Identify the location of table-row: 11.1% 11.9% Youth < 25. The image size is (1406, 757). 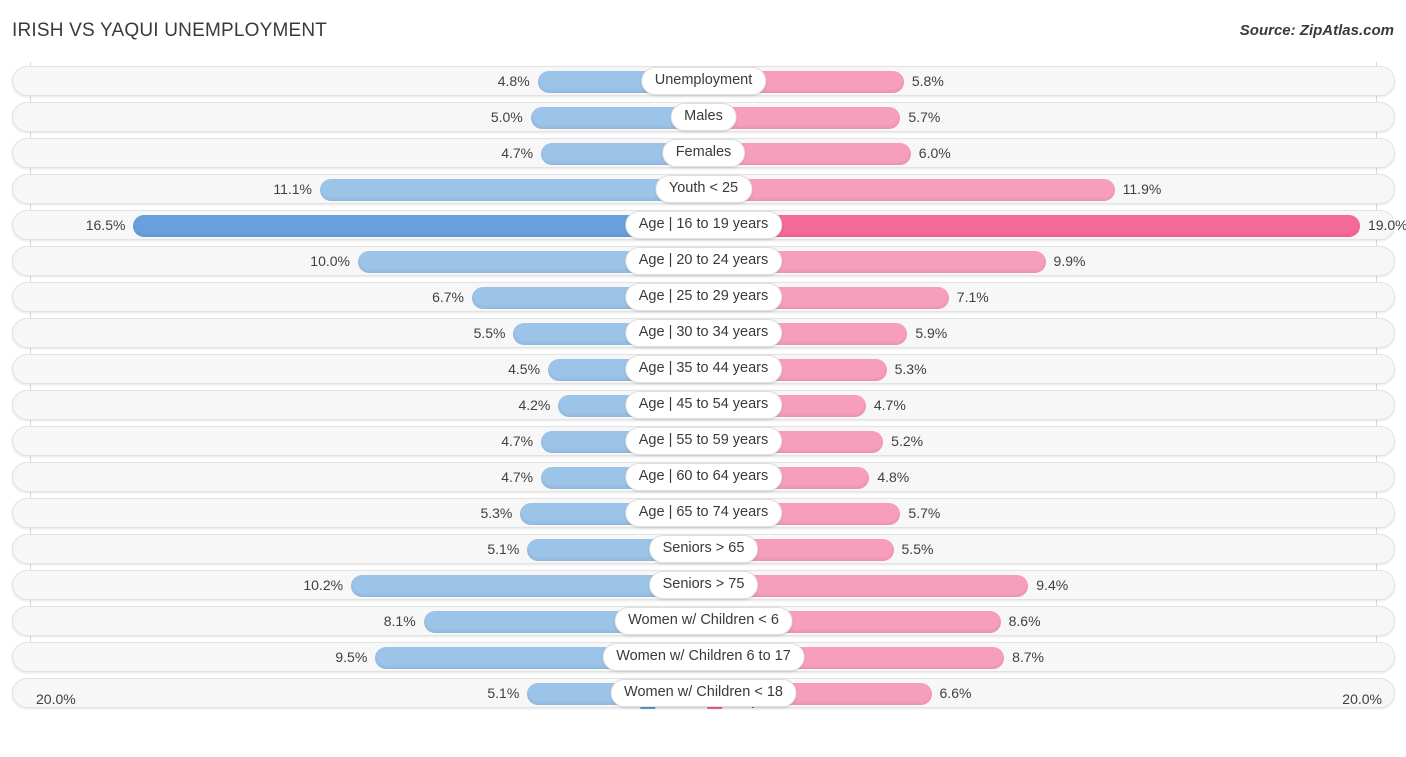
(703, 189).